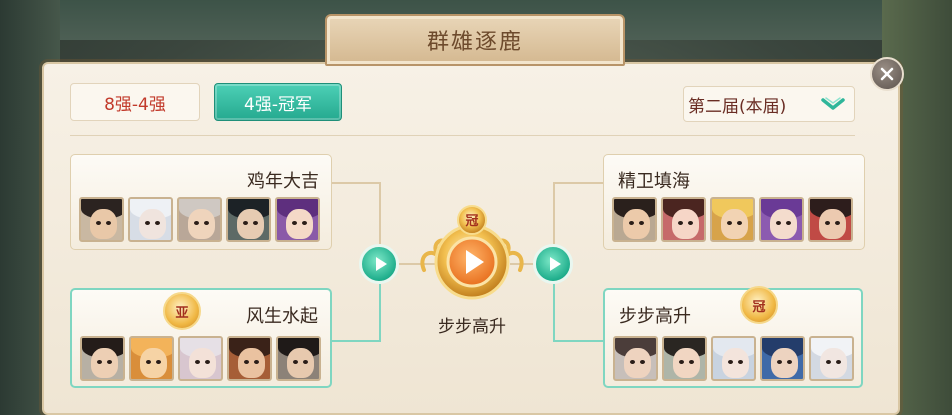  I want to click on chevron-down-icon, so click(833, 103).